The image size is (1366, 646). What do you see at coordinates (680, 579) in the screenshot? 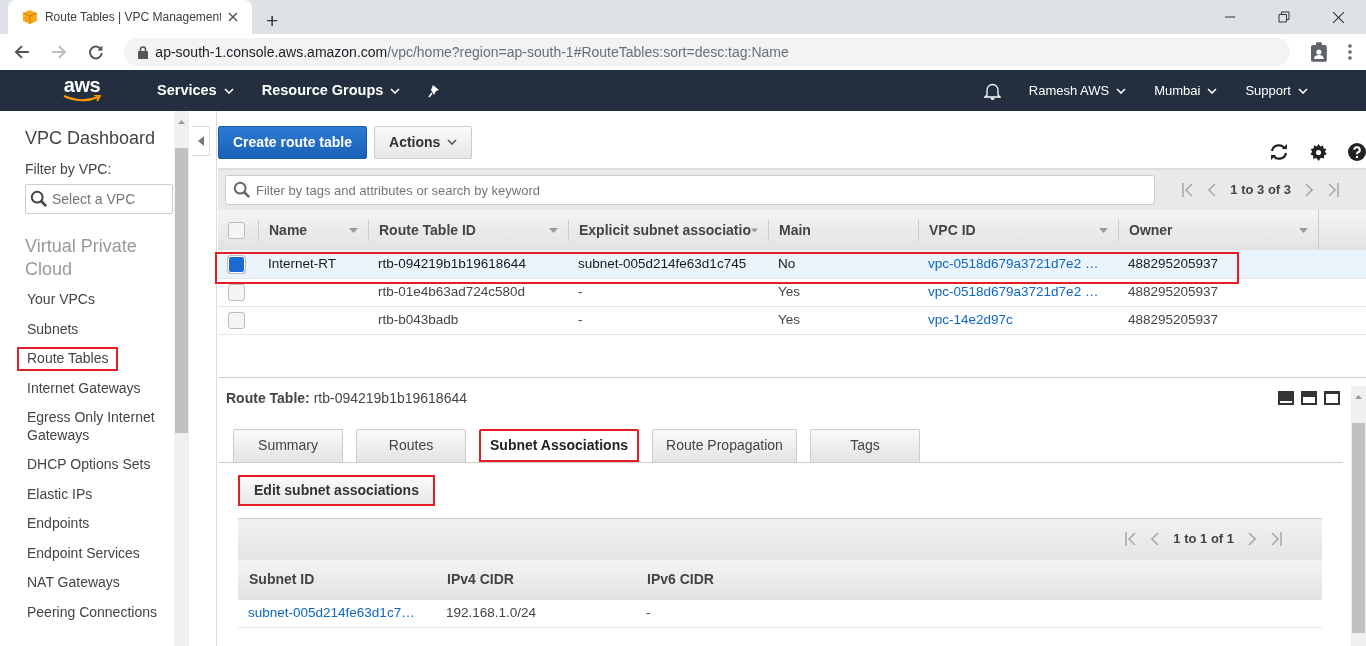
I see `column-header: IPv6 CIDR` at bounding box center [680, 579].